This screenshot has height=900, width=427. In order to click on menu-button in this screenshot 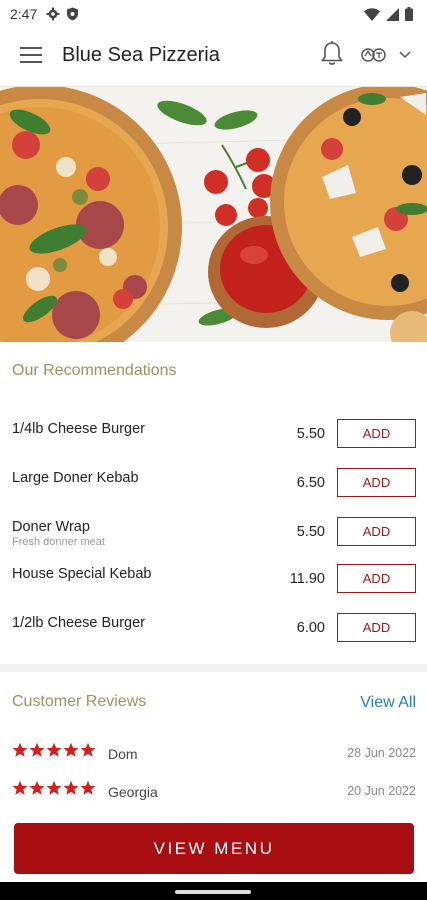, I will do `click(31, 56)`.